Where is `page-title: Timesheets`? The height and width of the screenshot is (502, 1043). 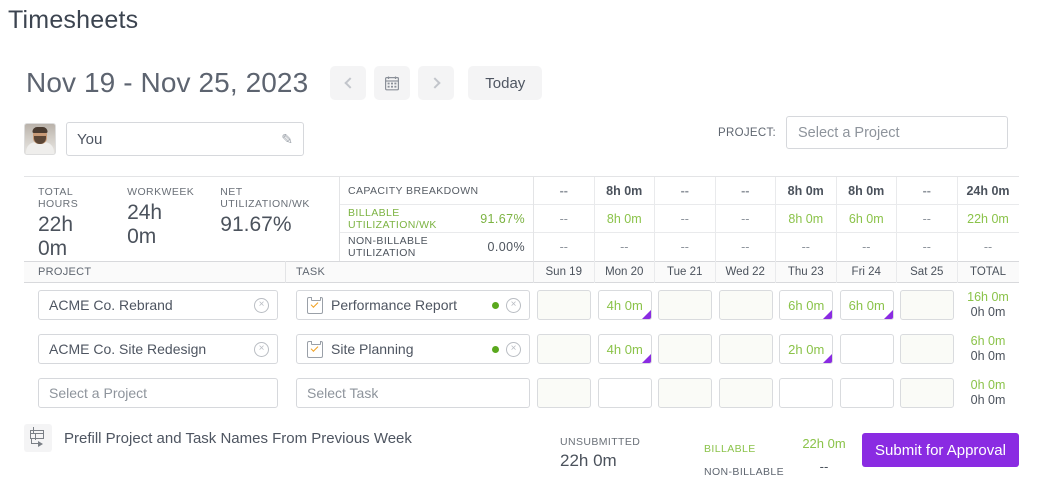 page-title: Timesheets is located at coordinates (73, 20).